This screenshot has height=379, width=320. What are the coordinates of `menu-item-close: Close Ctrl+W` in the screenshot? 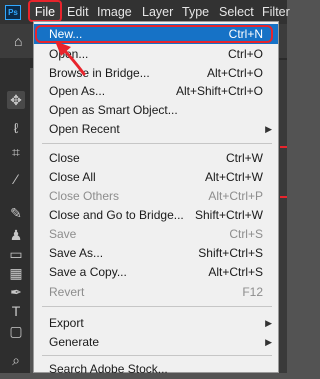 It's located at (156, 158).